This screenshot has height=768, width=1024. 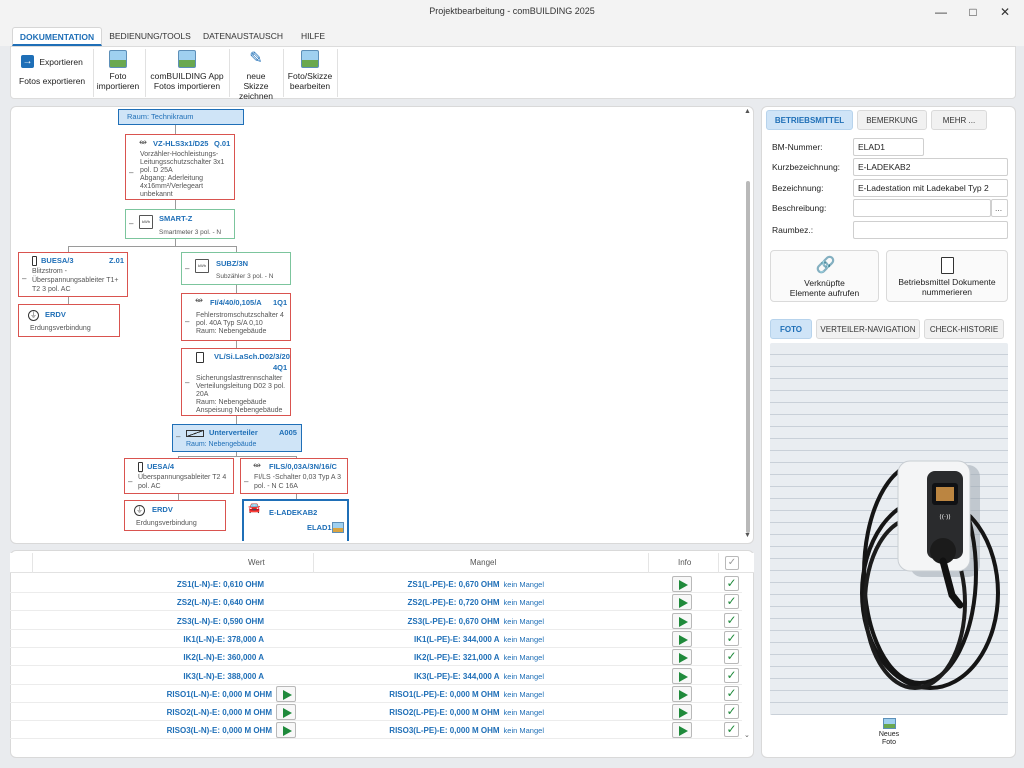 I want to click on equipment-photo: ((·)), so click(x=889, y=529).